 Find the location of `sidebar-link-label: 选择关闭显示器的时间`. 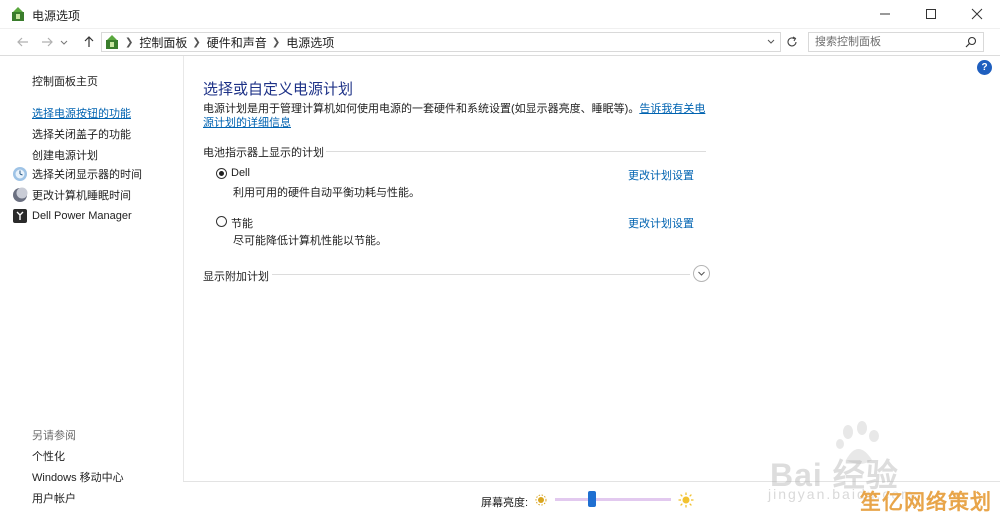

sidebar-link-label: 选择关闭显示器的时间 is located at coordinates (87, 175).